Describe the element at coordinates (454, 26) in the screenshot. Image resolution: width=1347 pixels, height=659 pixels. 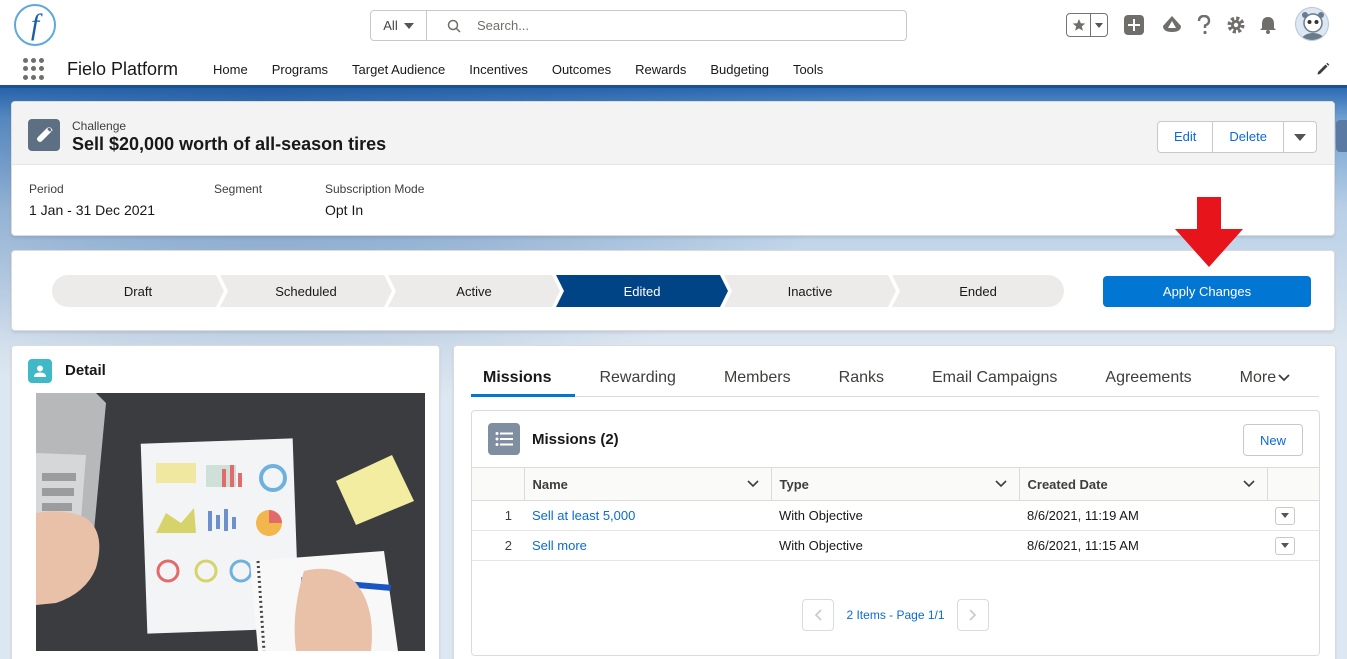
I see `search-icon` at that location.